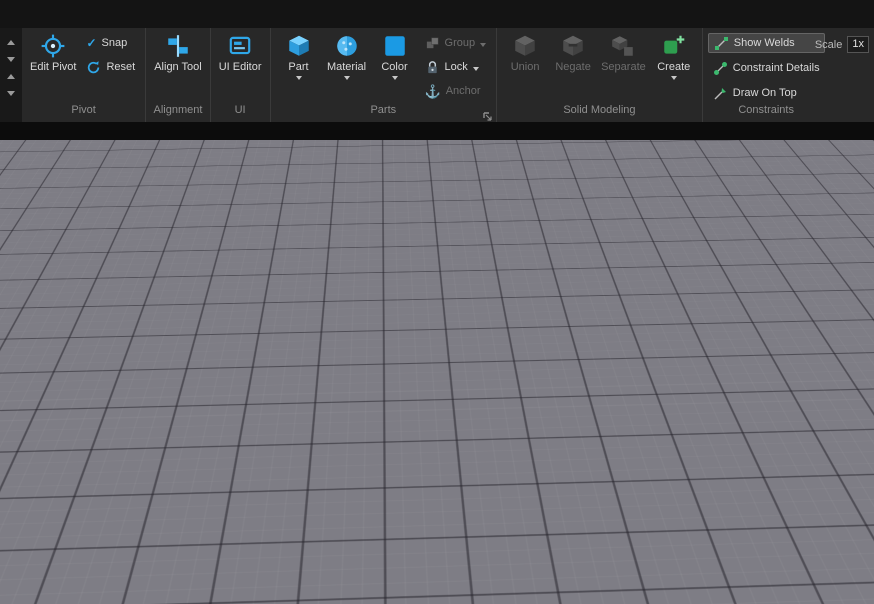  I want to click on ribbon-group-pivot: Edit Pivot ✓ Snap Reset Pivot, so click(84, 75).